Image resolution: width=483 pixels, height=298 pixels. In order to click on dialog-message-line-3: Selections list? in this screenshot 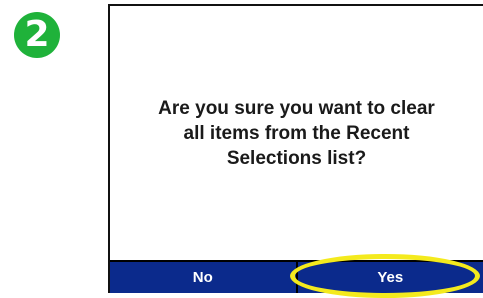, I will do `click(296, 158)`.